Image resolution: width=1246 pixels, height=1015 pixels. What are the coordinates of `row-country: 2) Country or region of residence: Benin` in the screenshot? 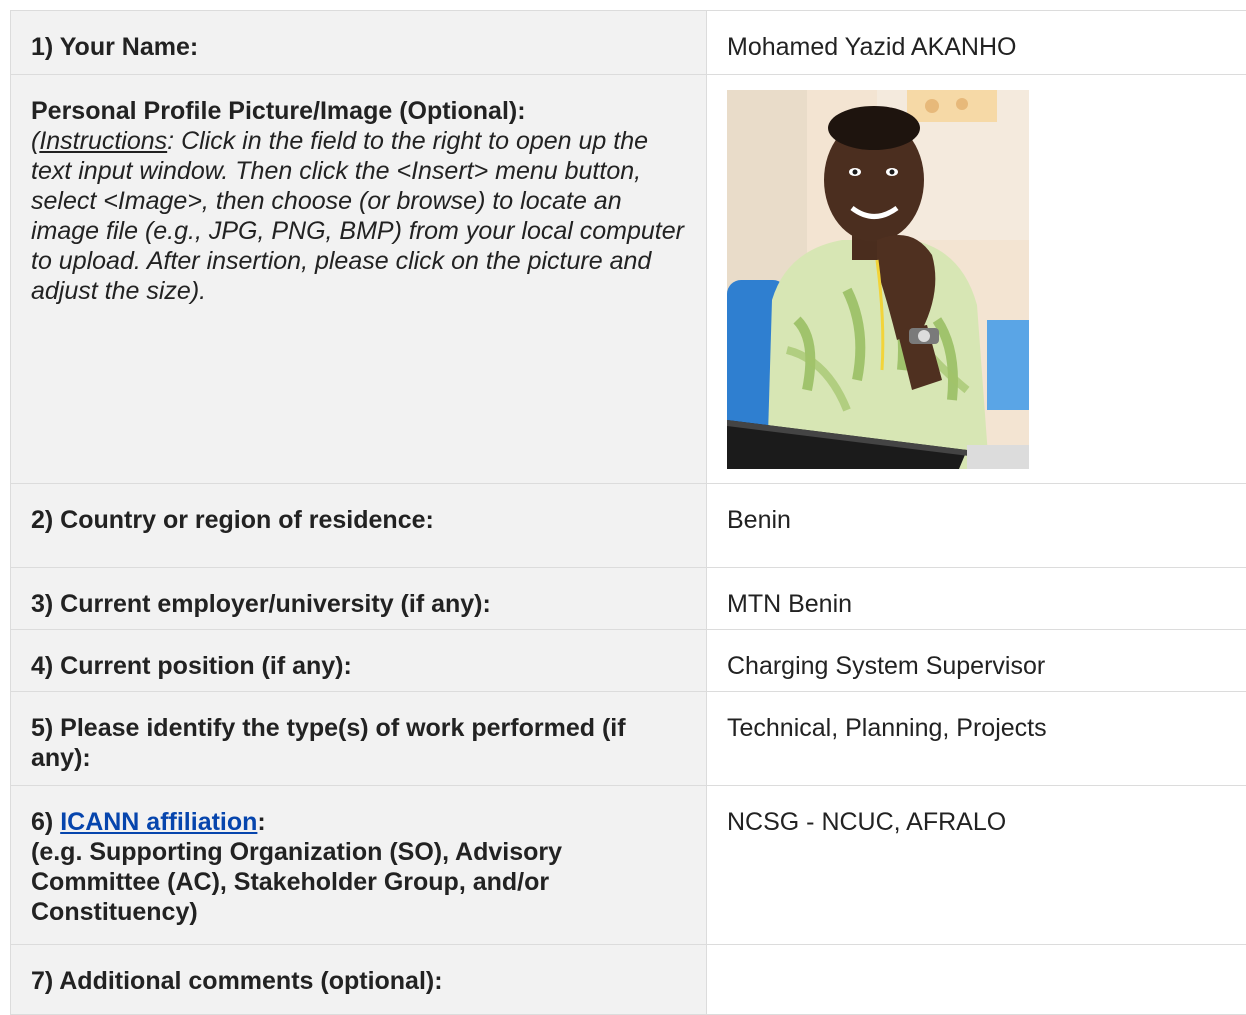 It's located at (628, 526).